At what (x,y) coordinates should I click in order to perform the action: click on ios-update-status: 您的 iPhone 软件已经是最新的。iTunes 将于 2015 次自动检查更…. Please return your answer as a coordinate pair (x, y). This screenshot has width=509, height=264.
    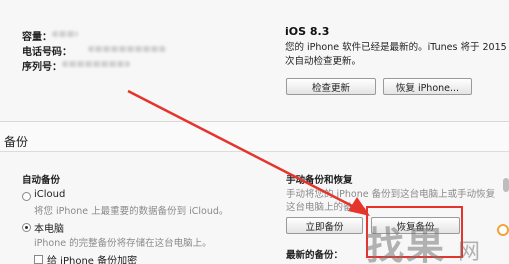
    Looking at the image, I should click on (397, 55).